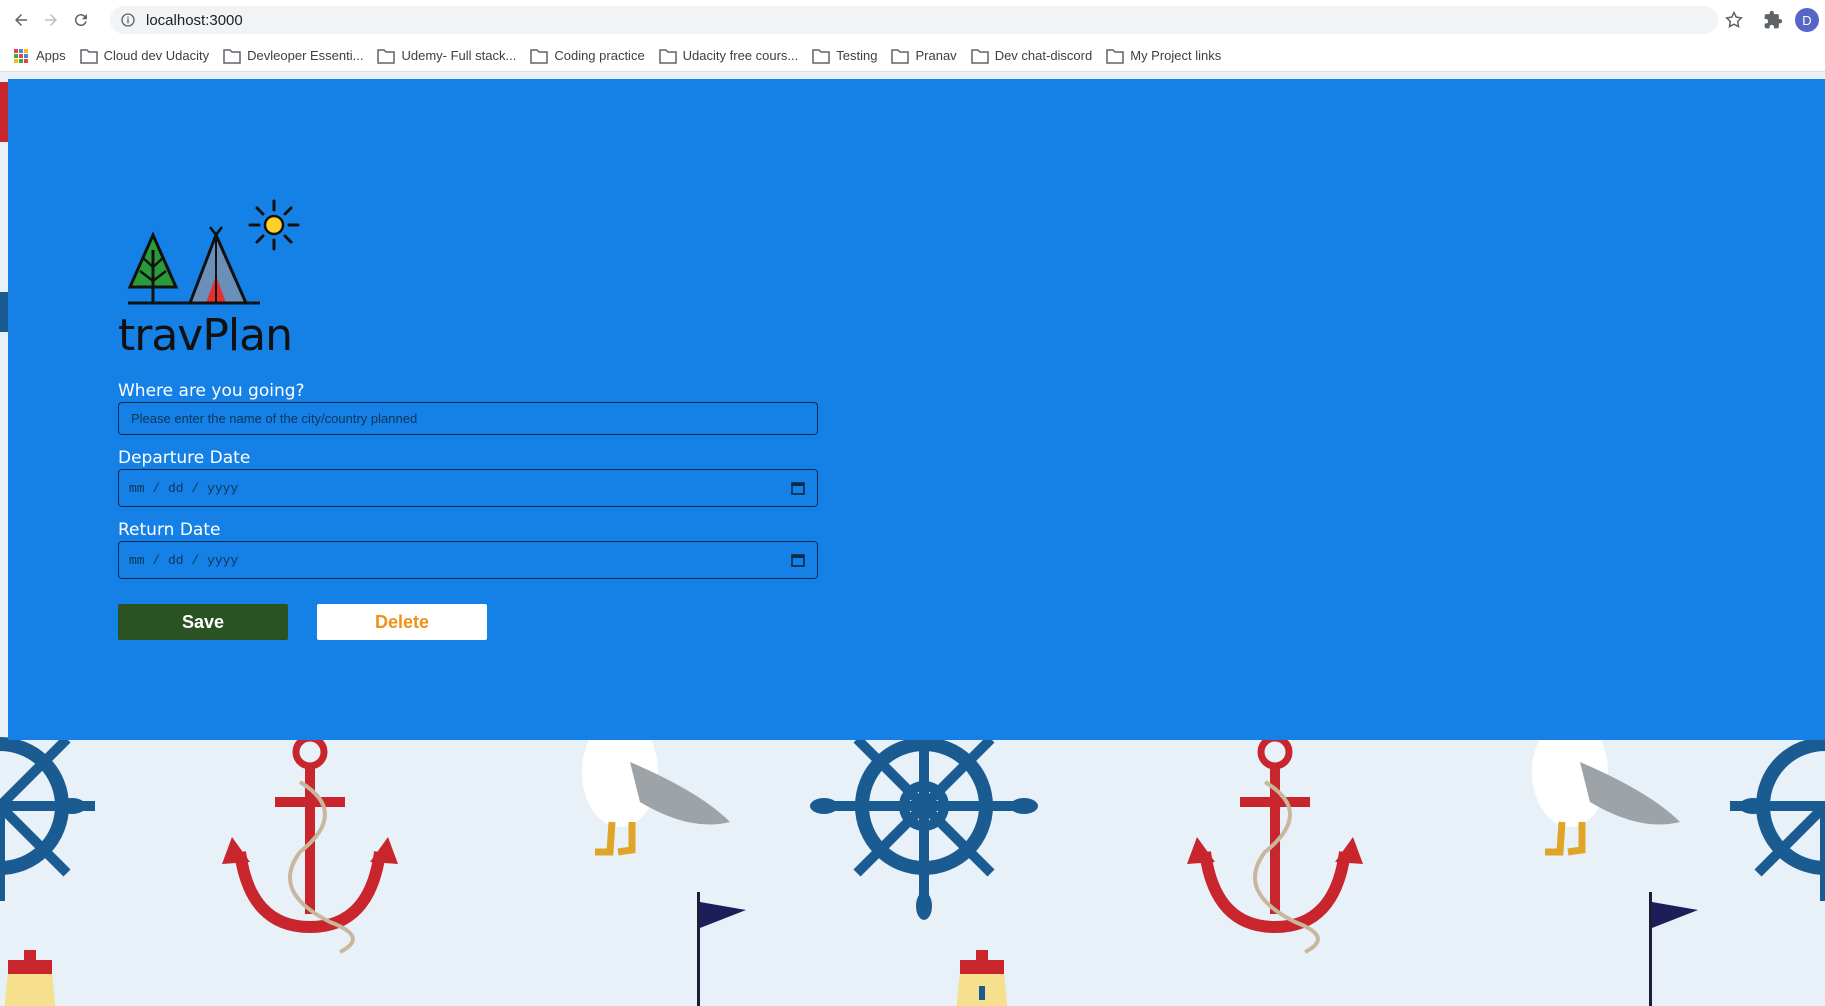 This screenshot has width=1825, height=1006. I want to click on return-date-input: mm / dd / yyyy, so click(460, 560).